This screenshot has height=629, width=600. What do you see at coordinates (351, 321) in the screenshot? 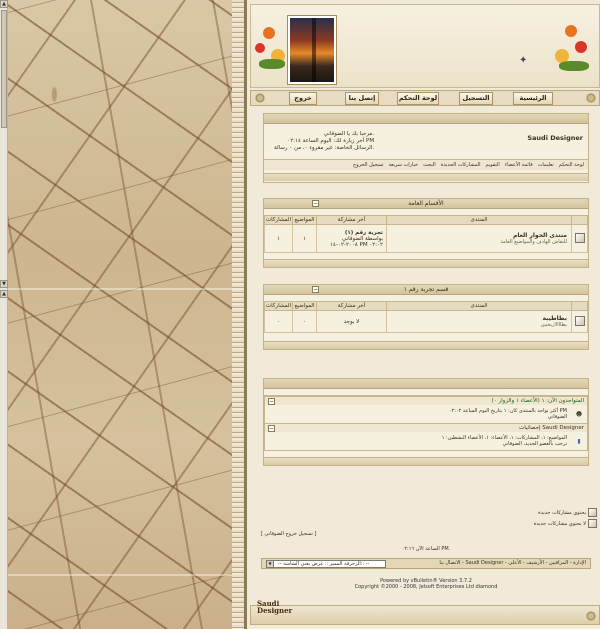
I see `last-post-cell: لا يوجد` at bounding box center [351, 321].